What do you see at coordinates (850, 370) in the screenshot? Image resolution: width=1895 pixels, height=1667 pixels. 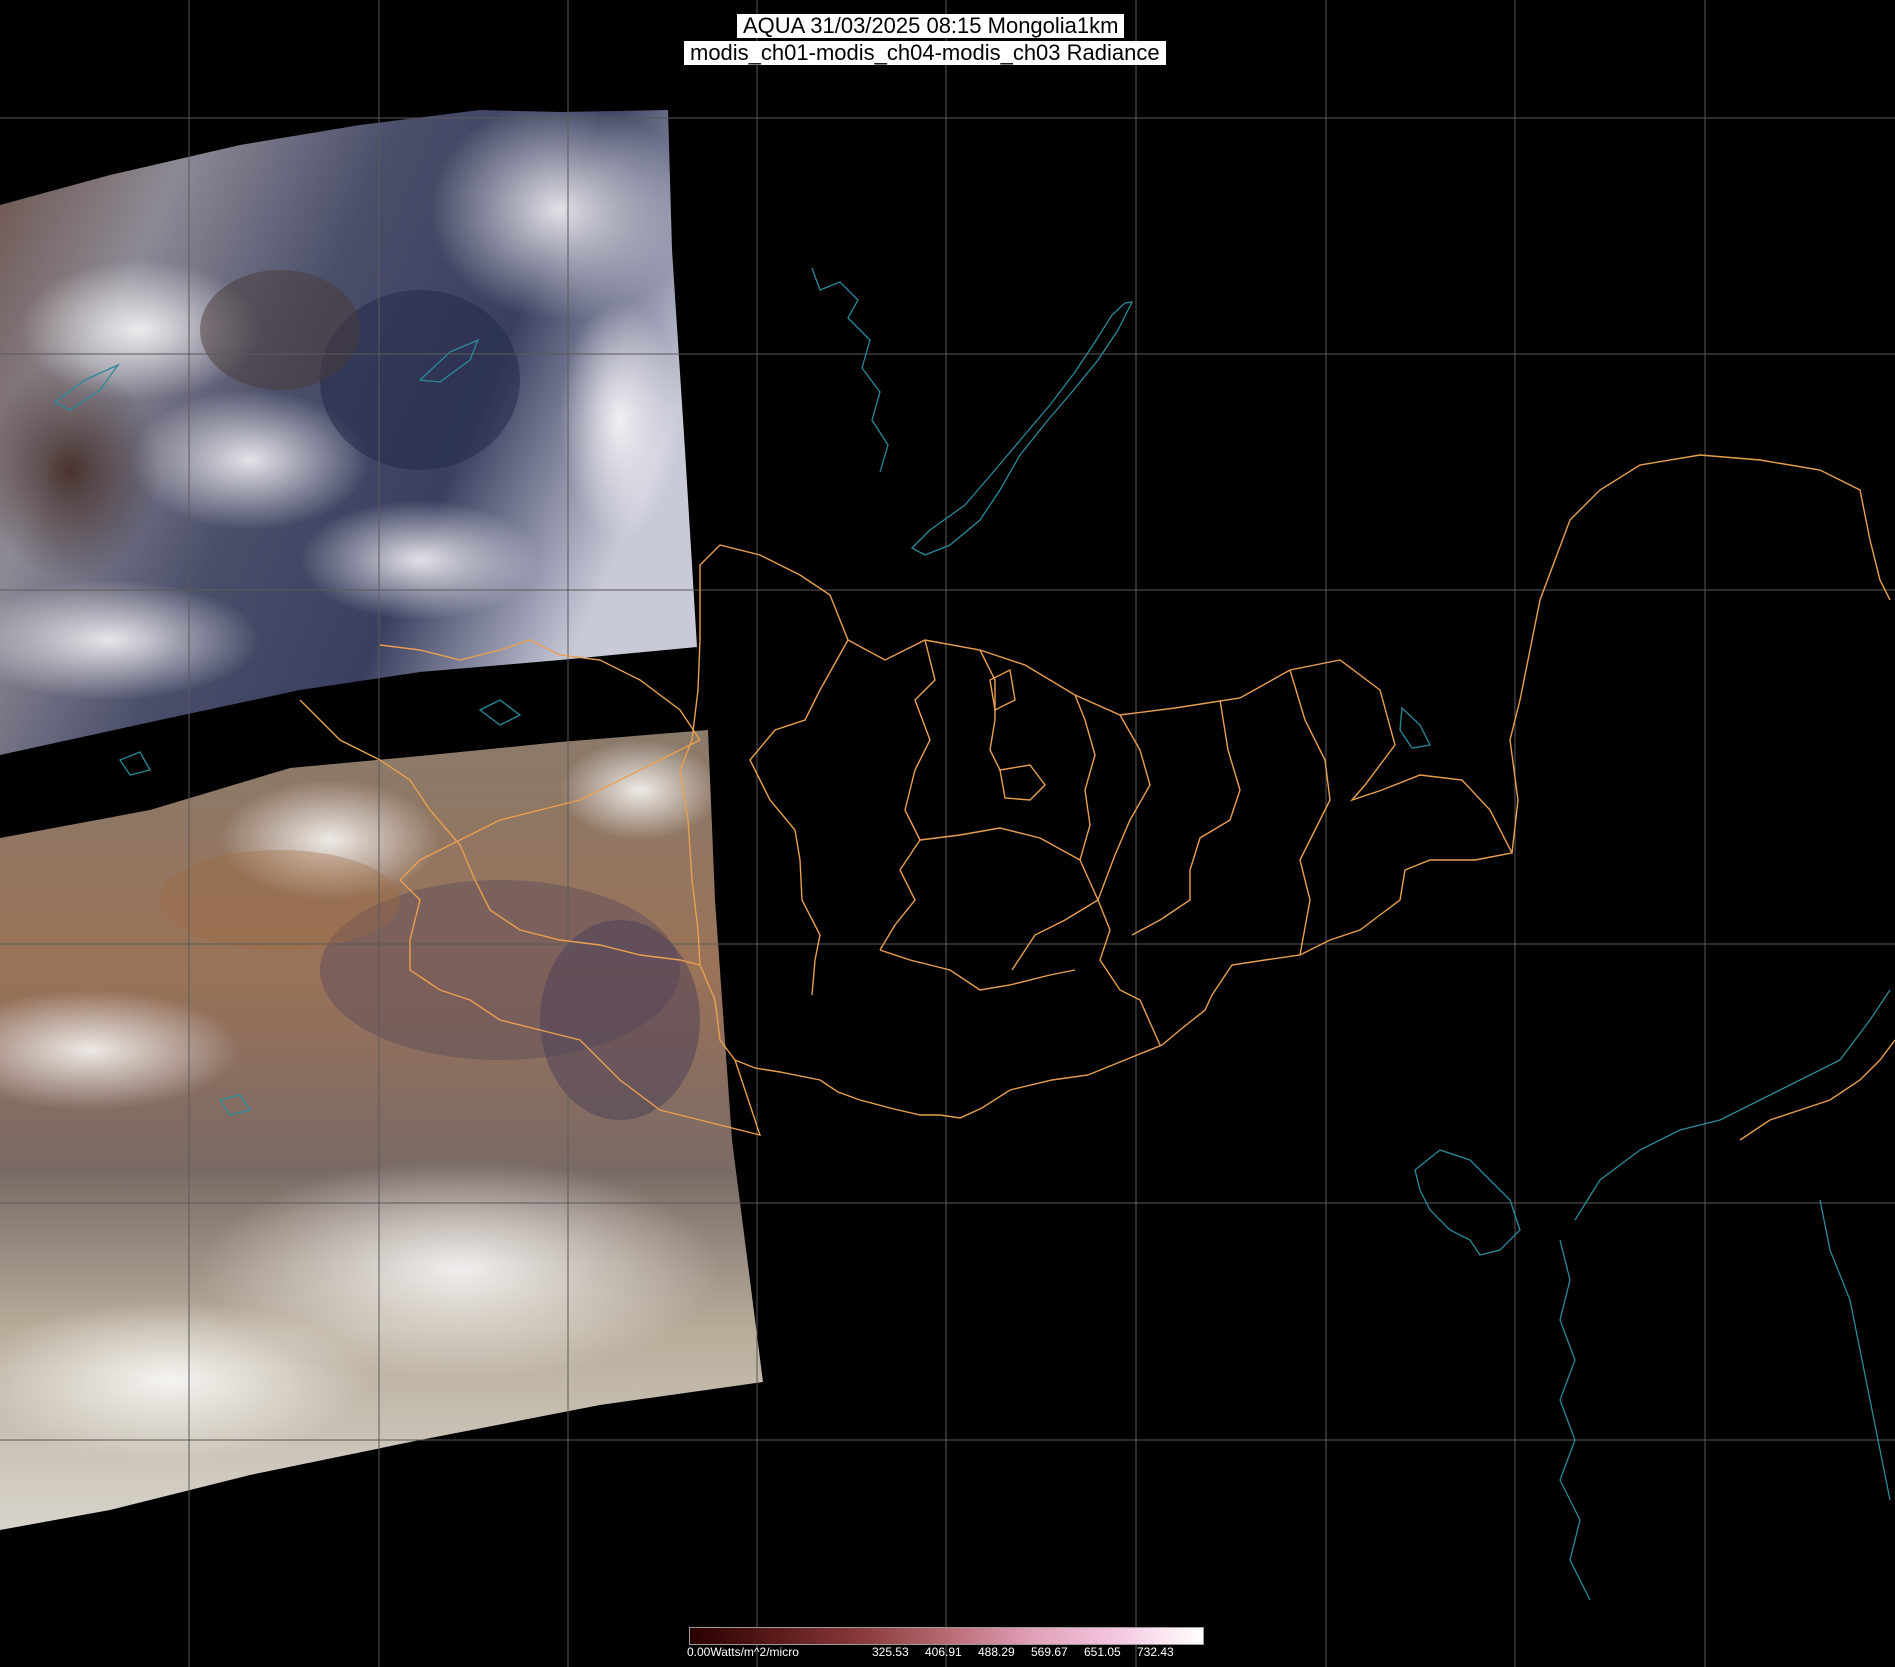 I see `river-yenisei` at bounding box center [850, 370].